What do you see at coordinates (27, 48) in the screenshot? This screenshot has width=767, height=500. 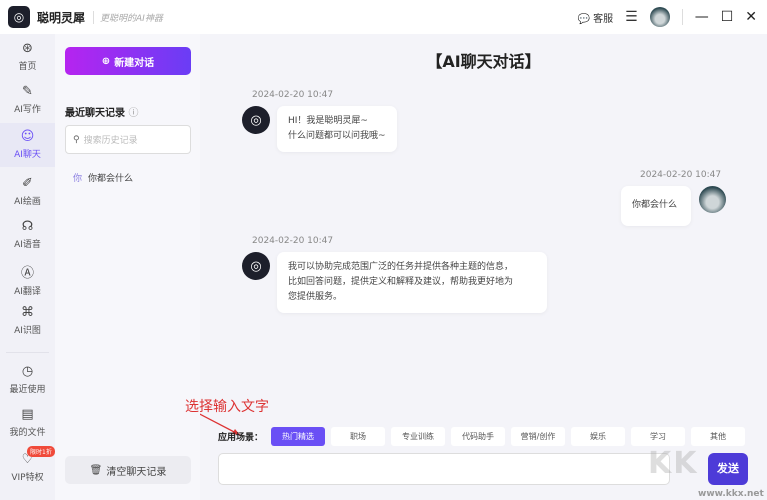 I see `home-icon: ⊛` at bounding box center [27, 48].